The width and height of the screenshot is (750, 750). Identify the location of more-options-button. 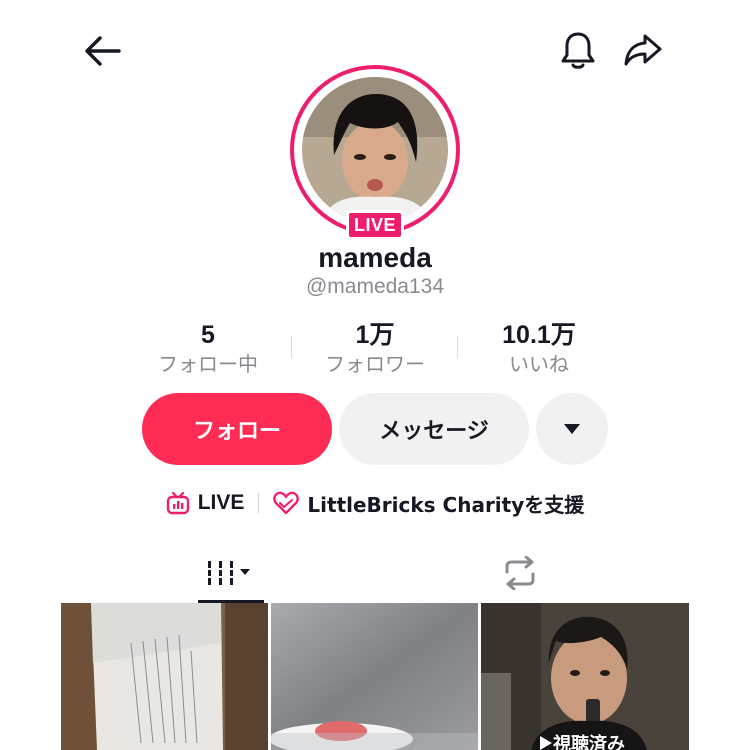
(572, 429).